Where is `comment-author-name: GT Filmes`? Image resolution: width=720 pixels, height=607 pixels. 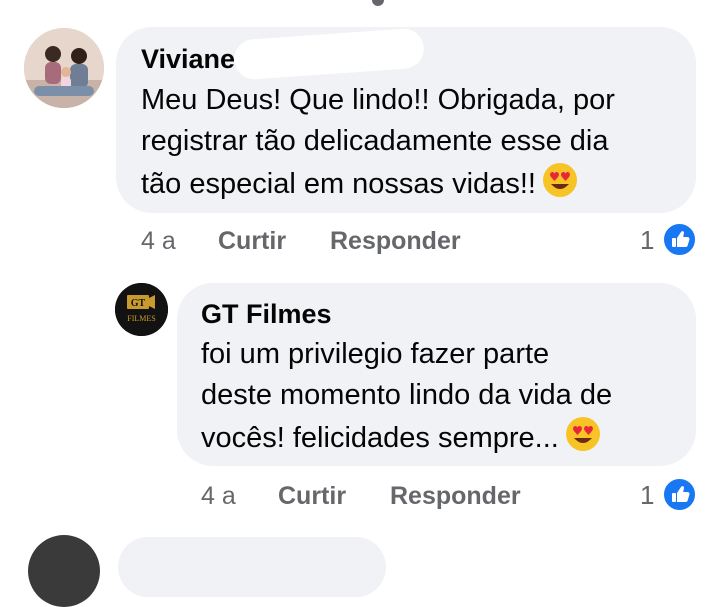 comment-author-name: GT Filmes is located at coordinates (266, 314).